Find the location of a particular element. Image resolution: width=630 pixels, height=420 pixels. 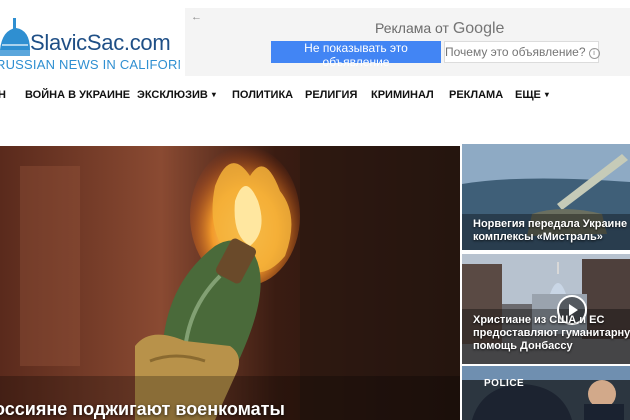

nav-label: РЕЛИГИЯ is located at coordinates (331, 95).